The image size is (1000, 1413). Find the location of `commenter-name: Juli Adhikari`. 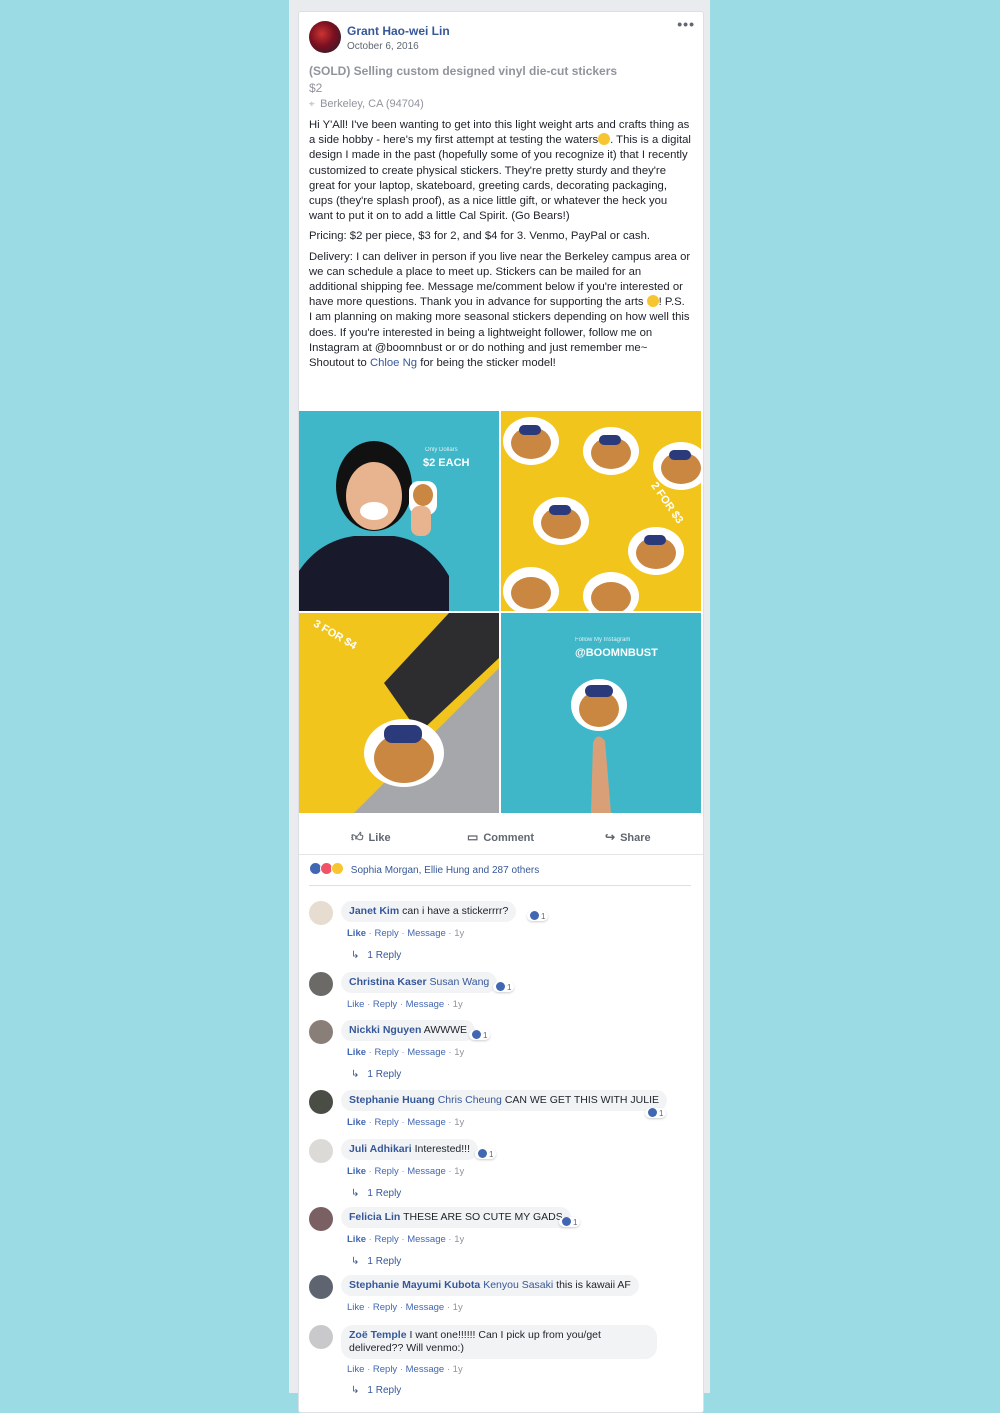

commenter-name: Juli Adhikari is located at coordinates (380, 1149).